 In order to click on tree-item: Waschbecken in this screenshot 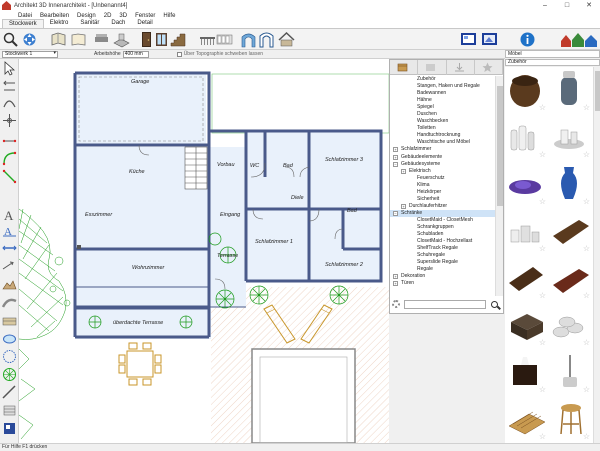, I will do `click(443, 121)`.